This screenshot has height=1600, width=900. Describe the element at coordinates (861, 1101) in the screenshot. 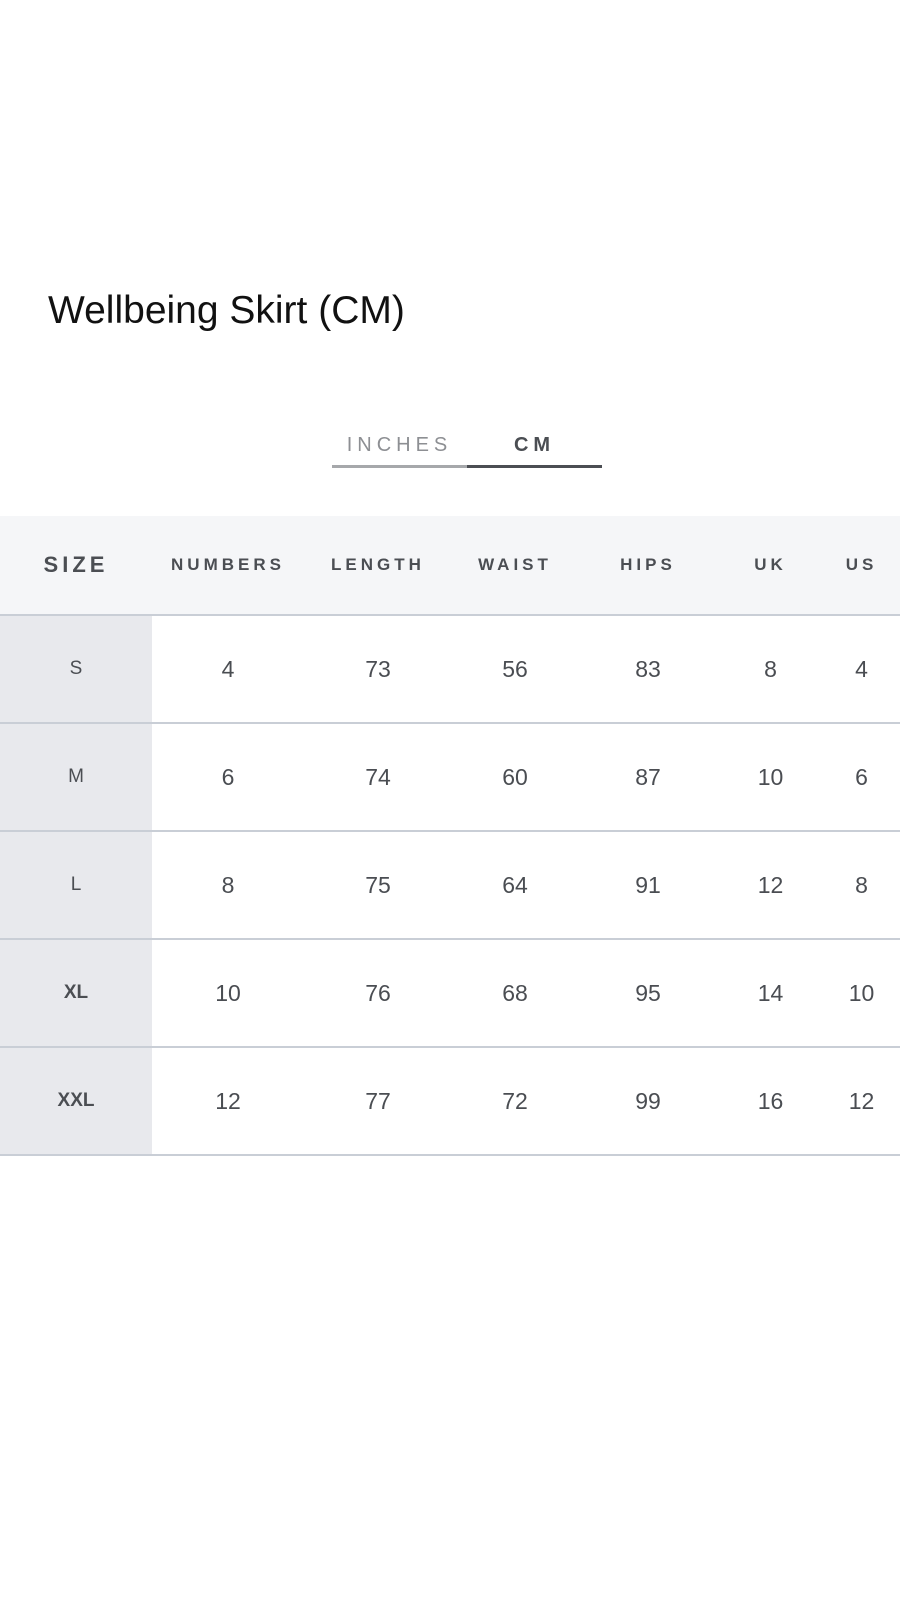

I see `us-cell: 12` at that location.